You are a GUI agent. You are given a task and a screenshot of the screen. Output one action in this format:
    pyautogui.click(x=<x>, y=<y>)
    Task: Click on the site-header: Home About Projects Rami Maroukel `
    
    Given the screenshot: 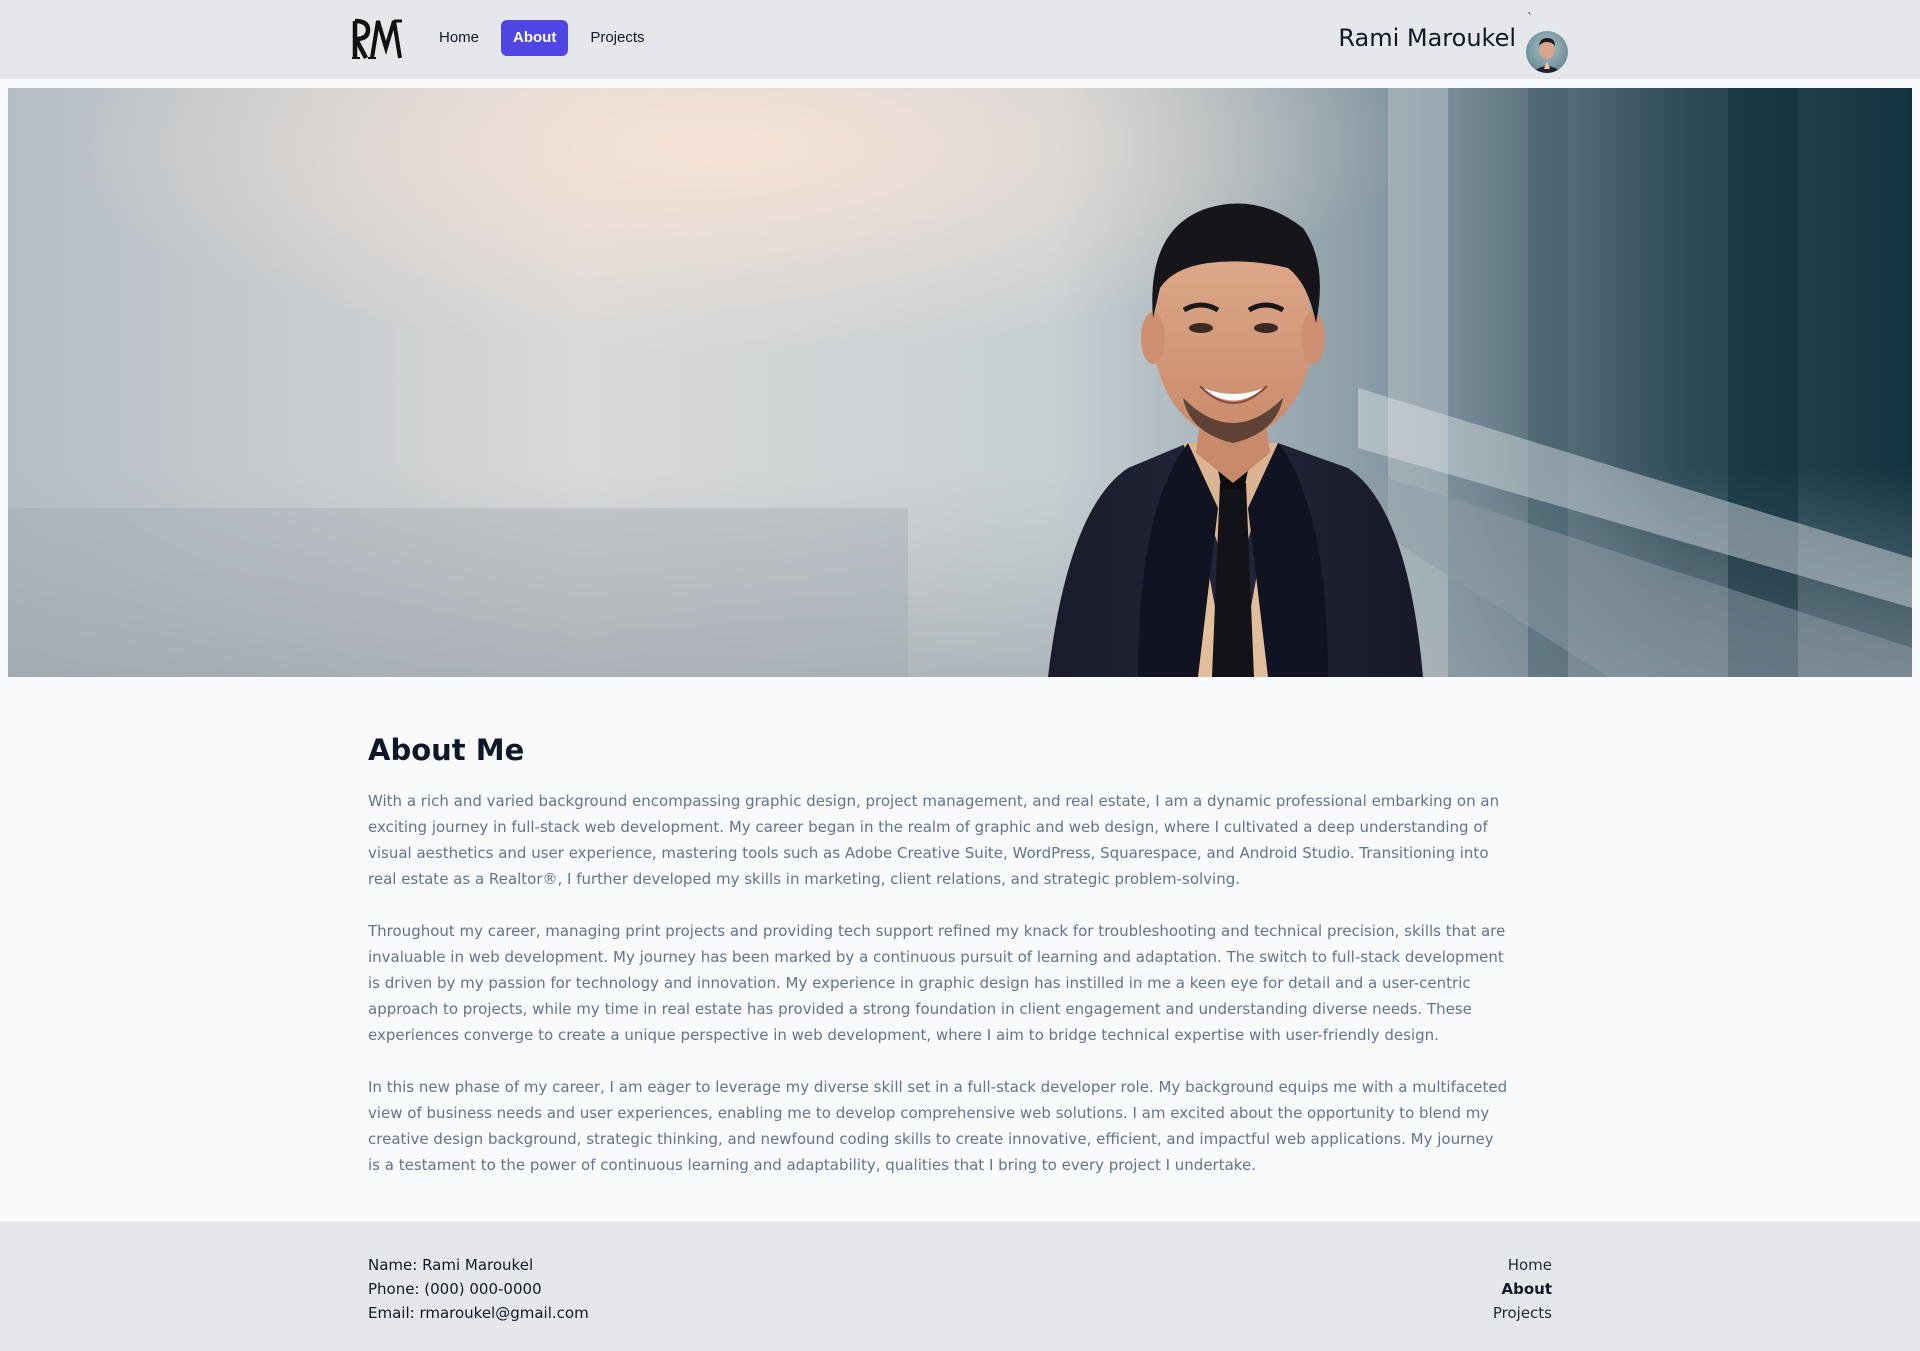 What is the action you would take?
    pyautogui.click(x=960, y=39)
    